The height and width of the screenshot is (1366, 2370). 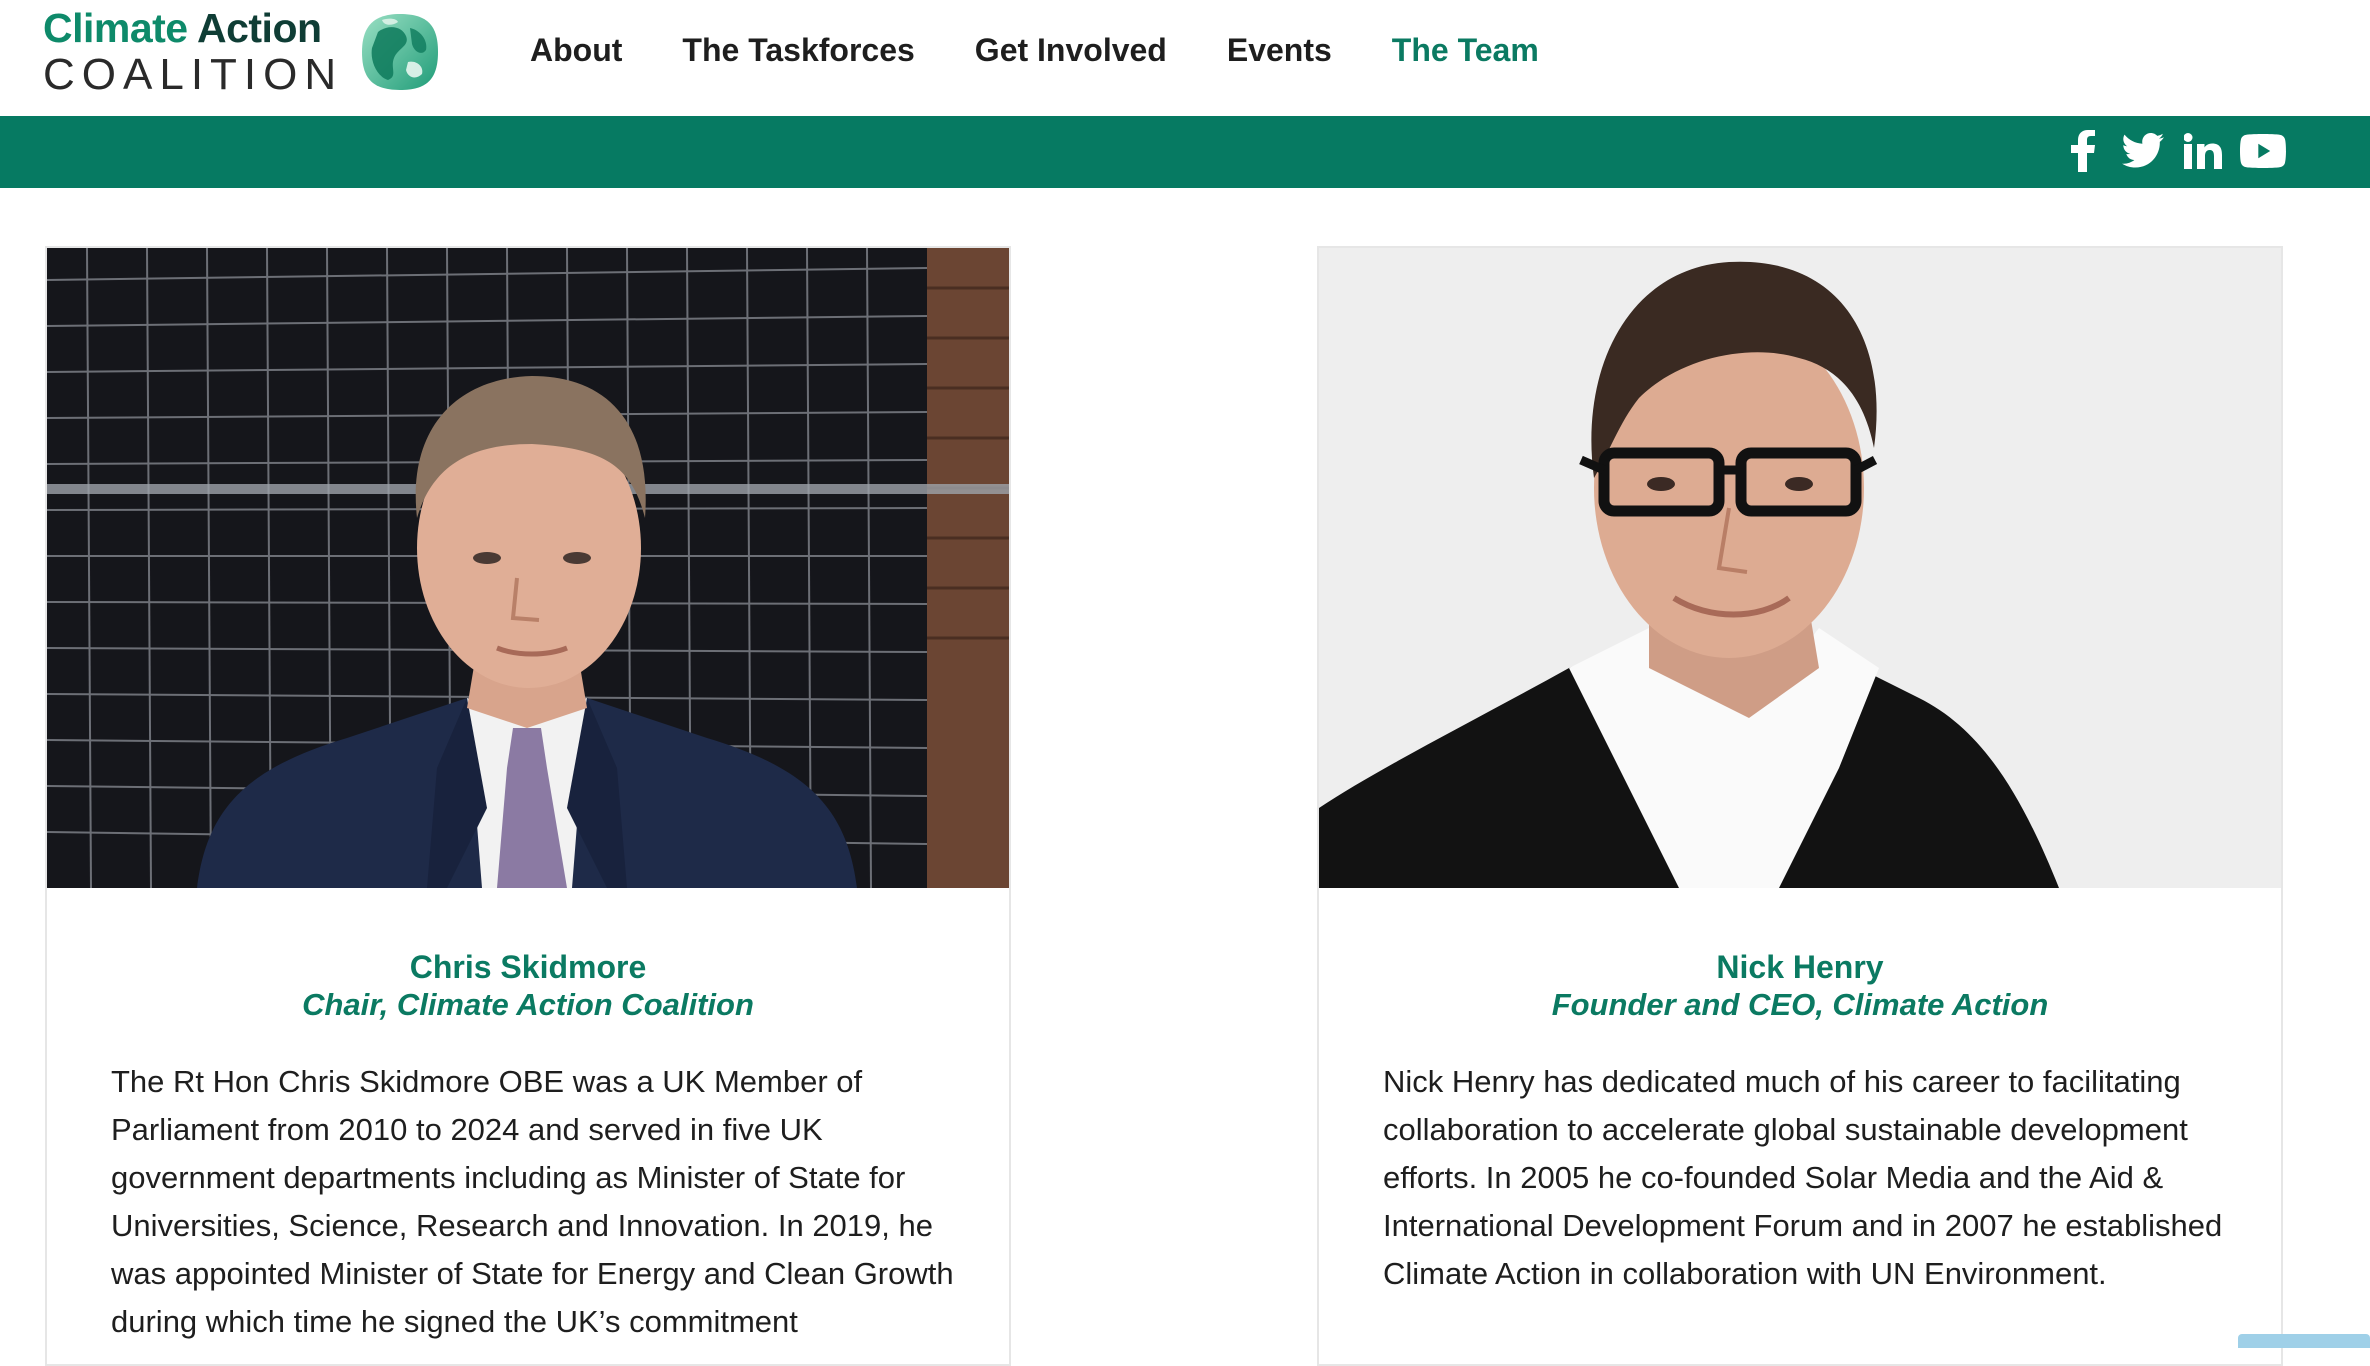 I want to click on logo-title: Climate Action, so click(x=182, y=28).